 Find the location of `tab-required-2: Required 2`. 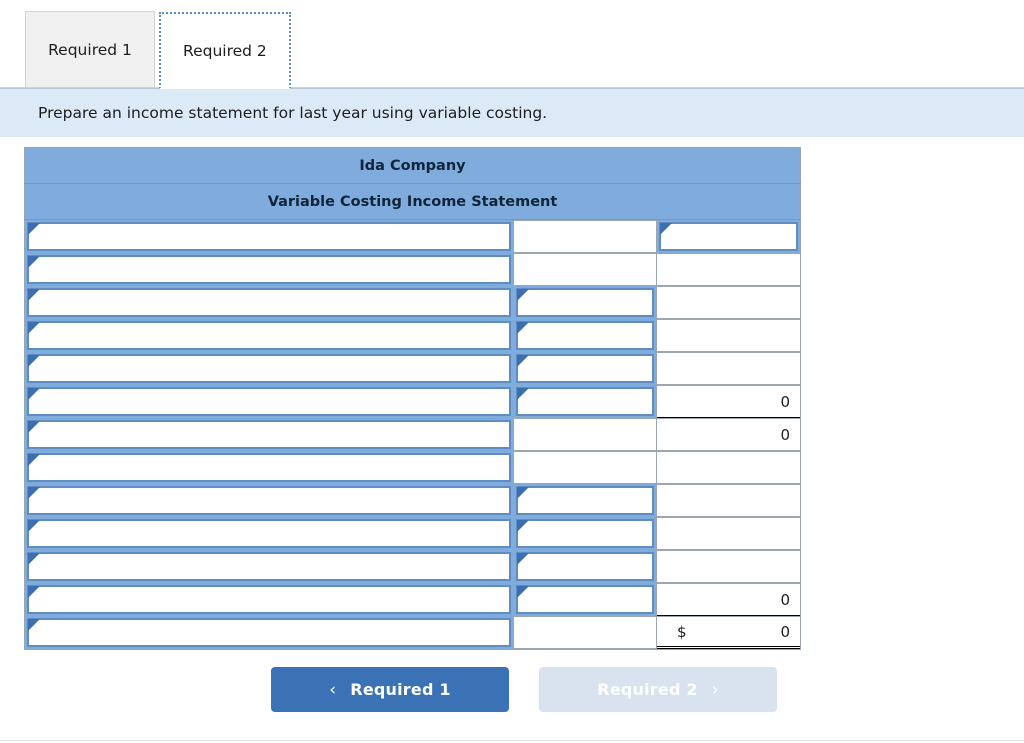

tab-required-2: Required 2 is located at coordinates (225, 50).